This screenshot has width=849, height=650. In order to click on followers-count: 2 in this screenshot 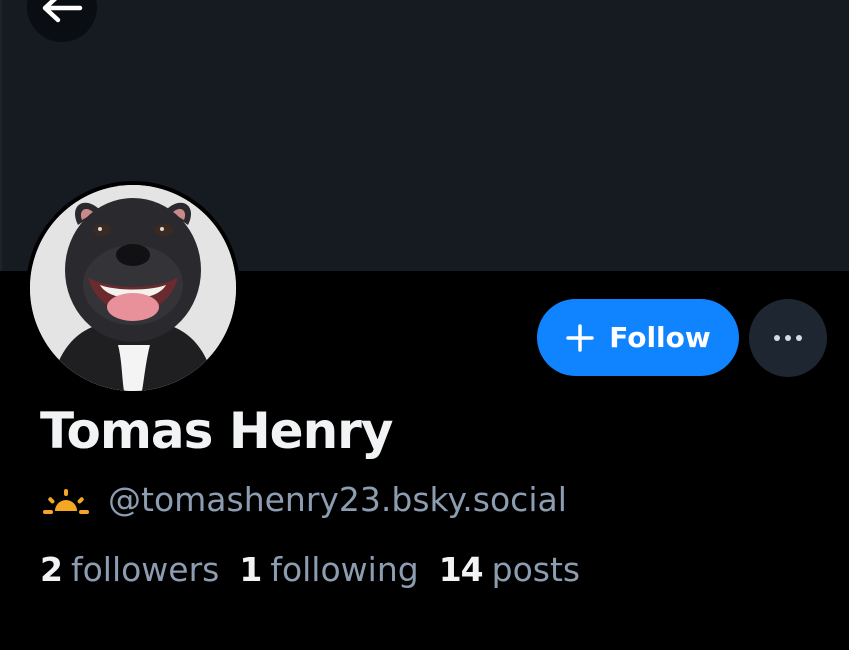, I will do `click(51, 569)`.